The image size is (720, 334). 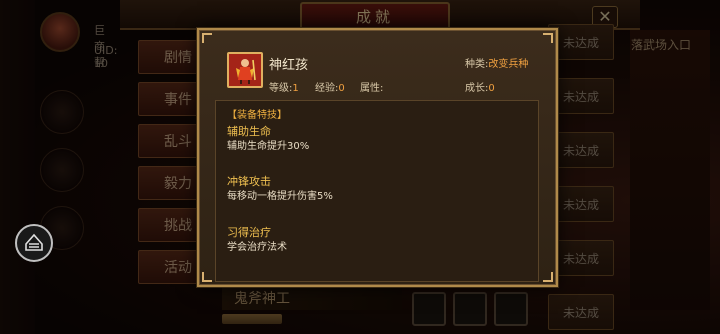 I want to click on stat-attribute: 属性:, so click(x=371, y=86).